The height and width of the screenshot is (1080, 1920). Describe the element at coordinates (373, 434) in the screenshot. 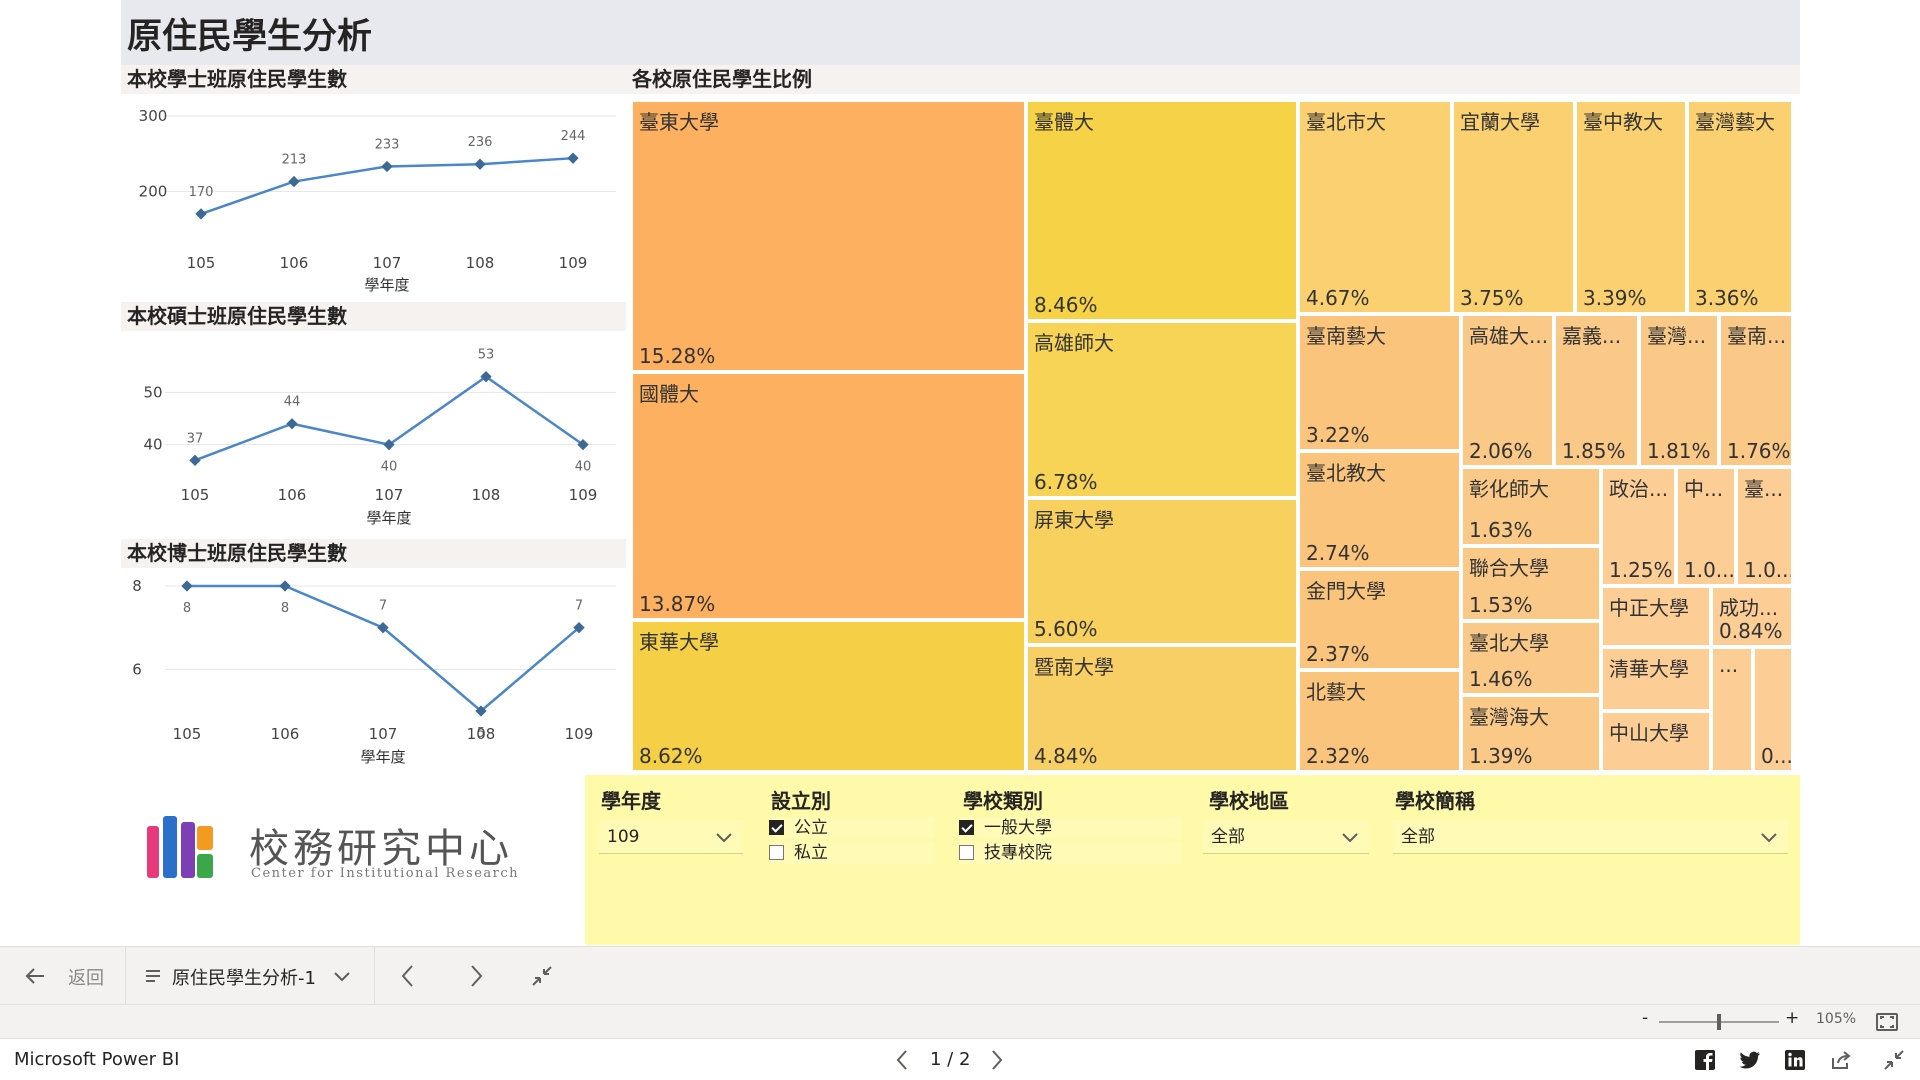

I see `master-line-chart: 40 50 37 105 44 106 40 107 53 108 40 109 學年度` at that location.